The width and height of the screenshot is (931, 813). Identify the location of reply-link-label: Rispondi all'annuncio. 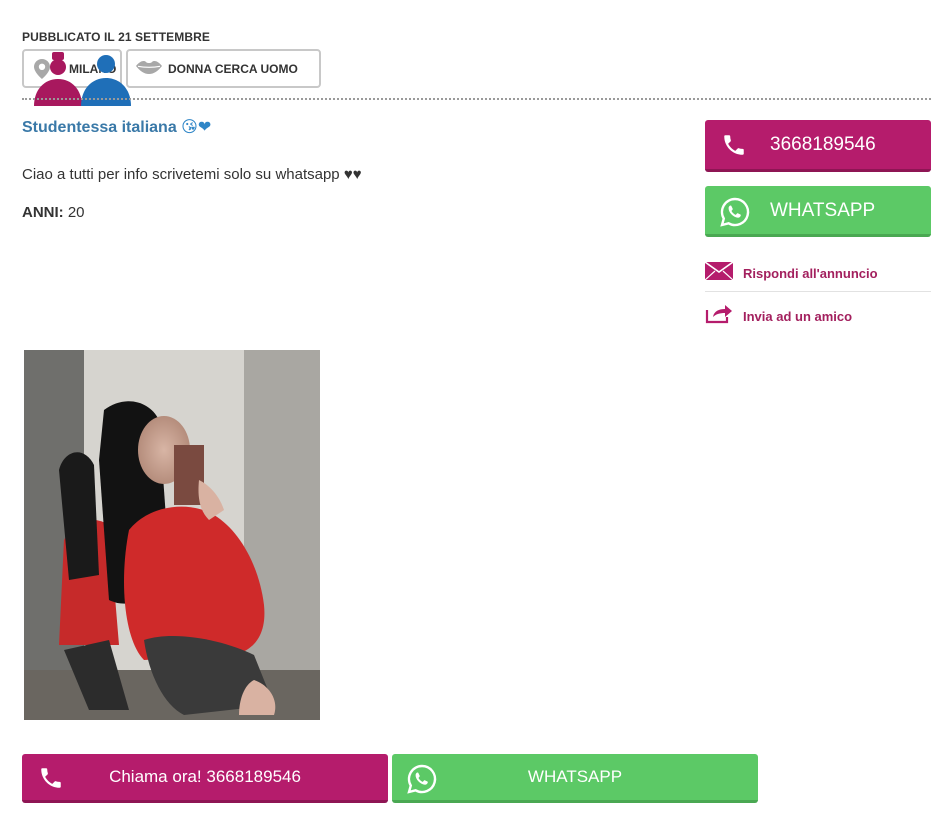
(810, 273).